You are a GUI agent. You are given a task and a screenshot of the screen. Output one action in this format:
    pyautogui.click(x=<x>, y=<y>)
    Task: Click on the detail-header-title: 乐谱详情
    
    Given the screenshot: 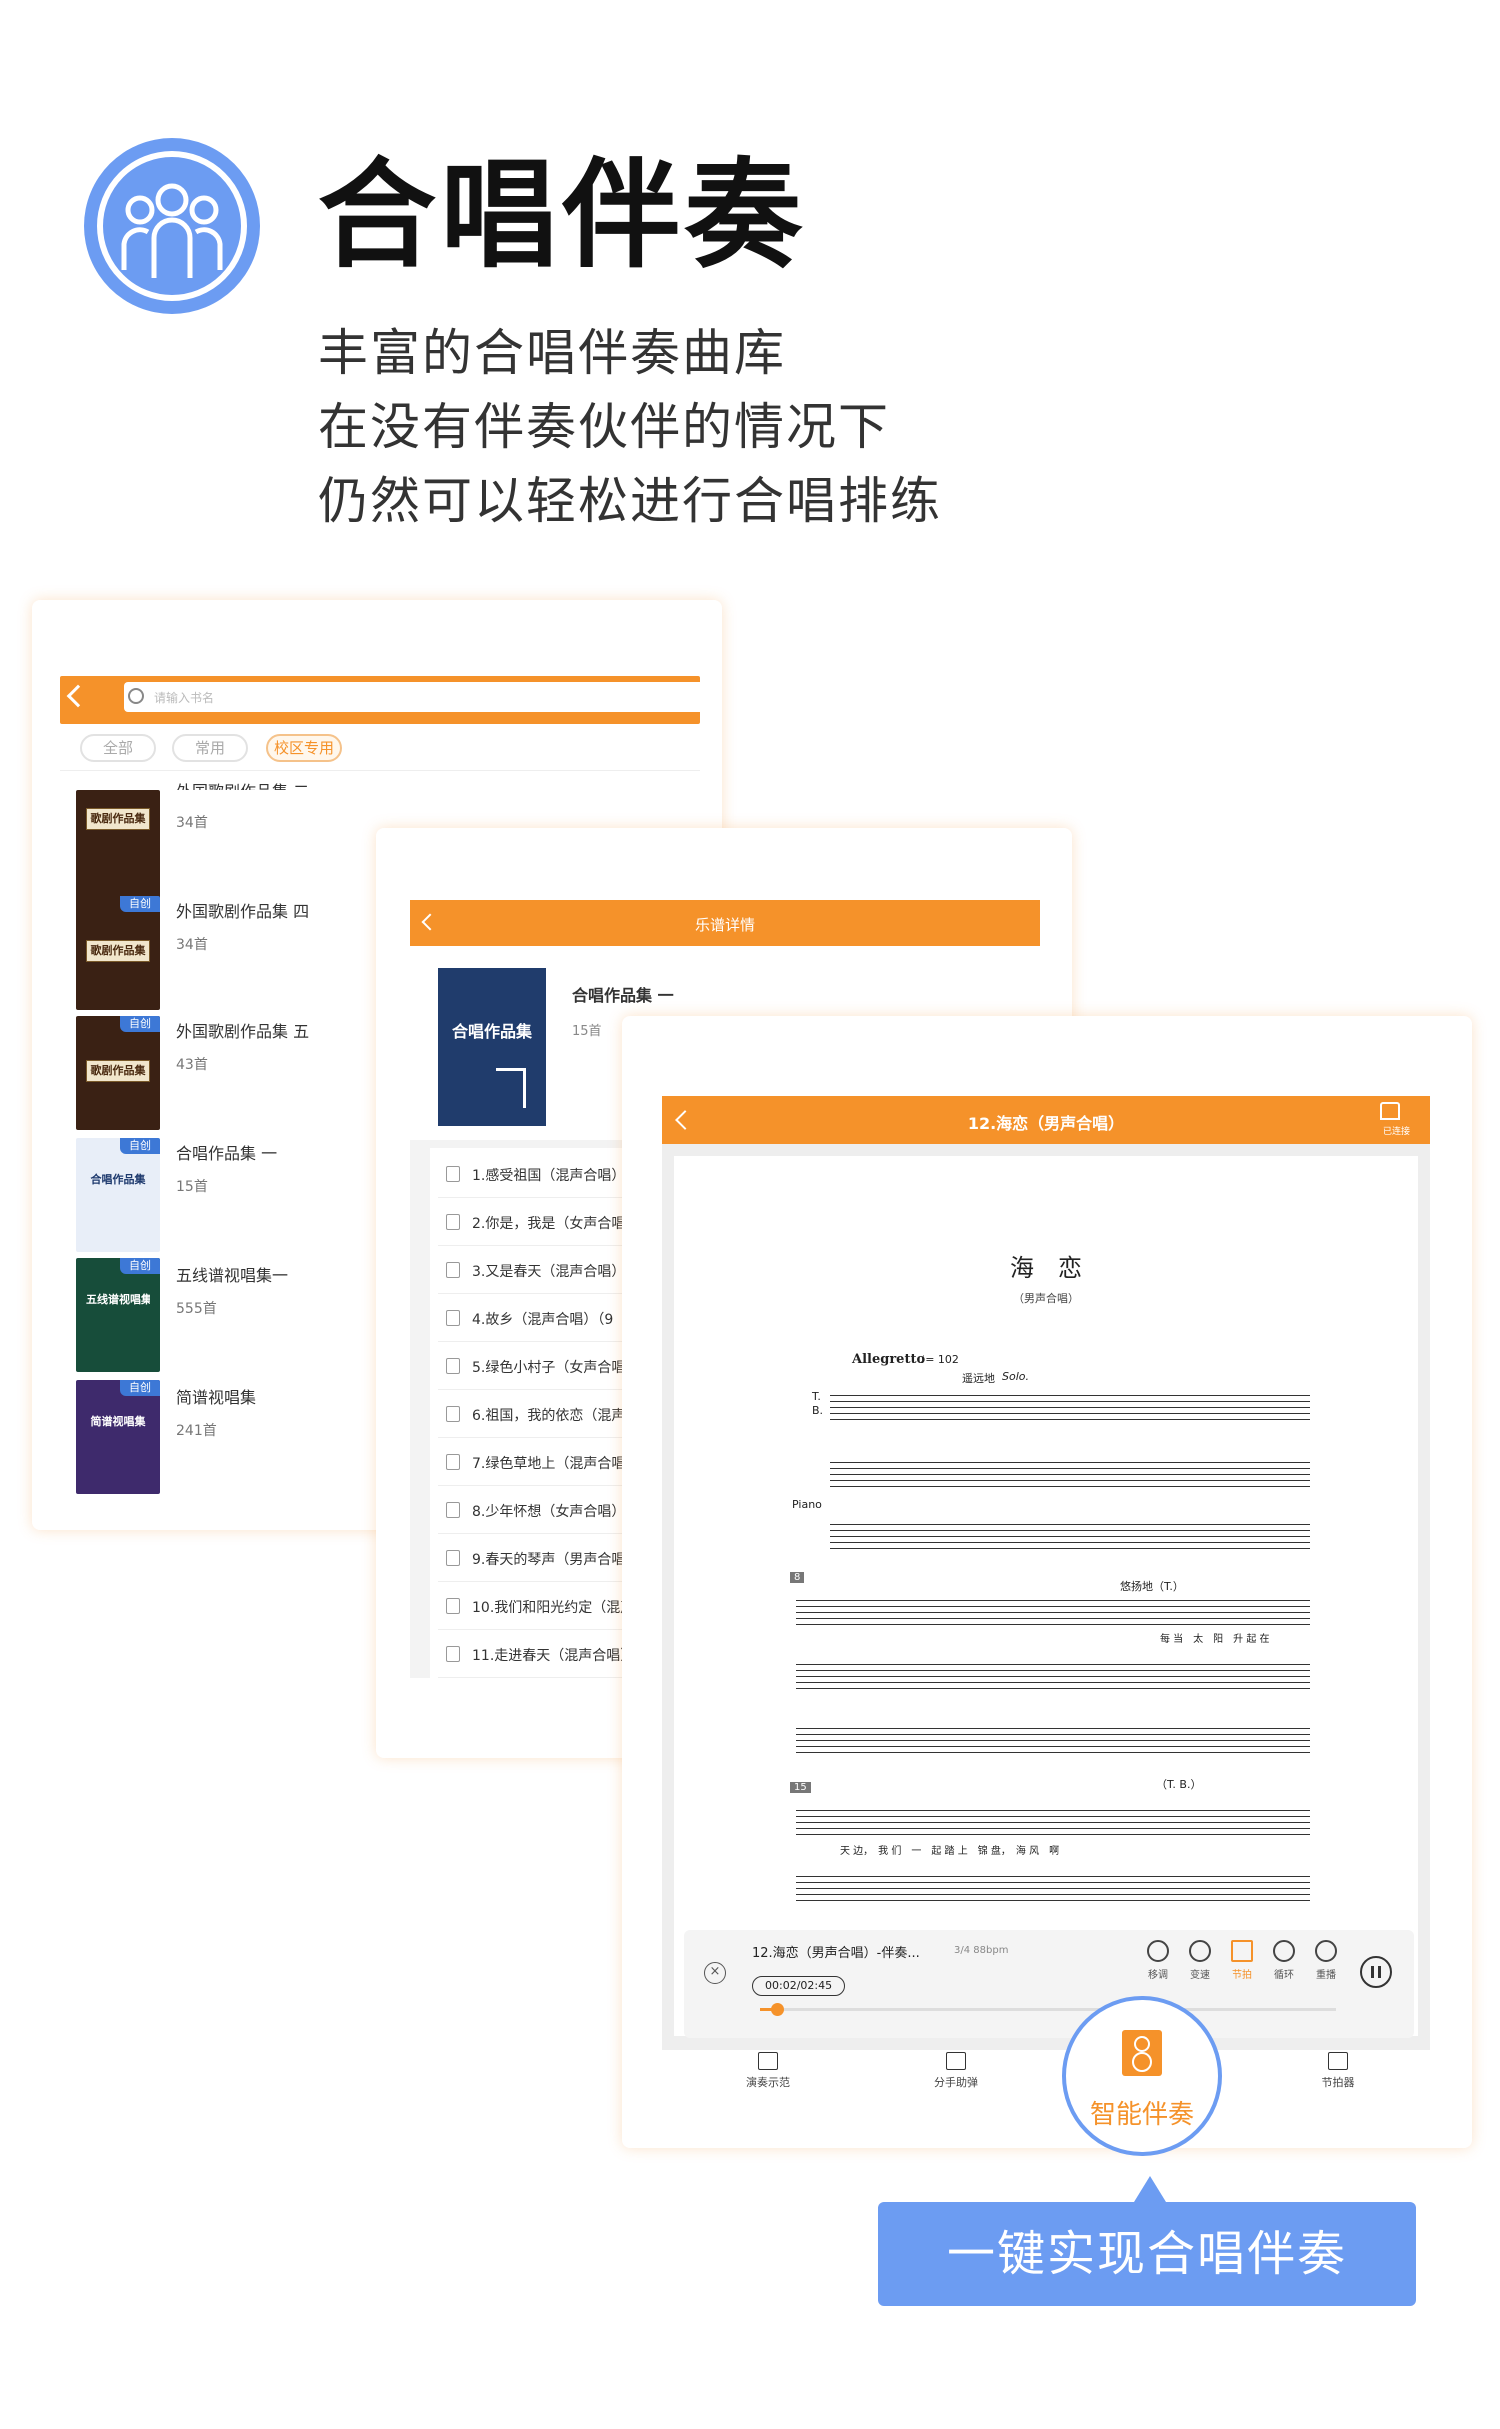 What is the action you would take?
    pyautogui.click(x=724, y=925)
    